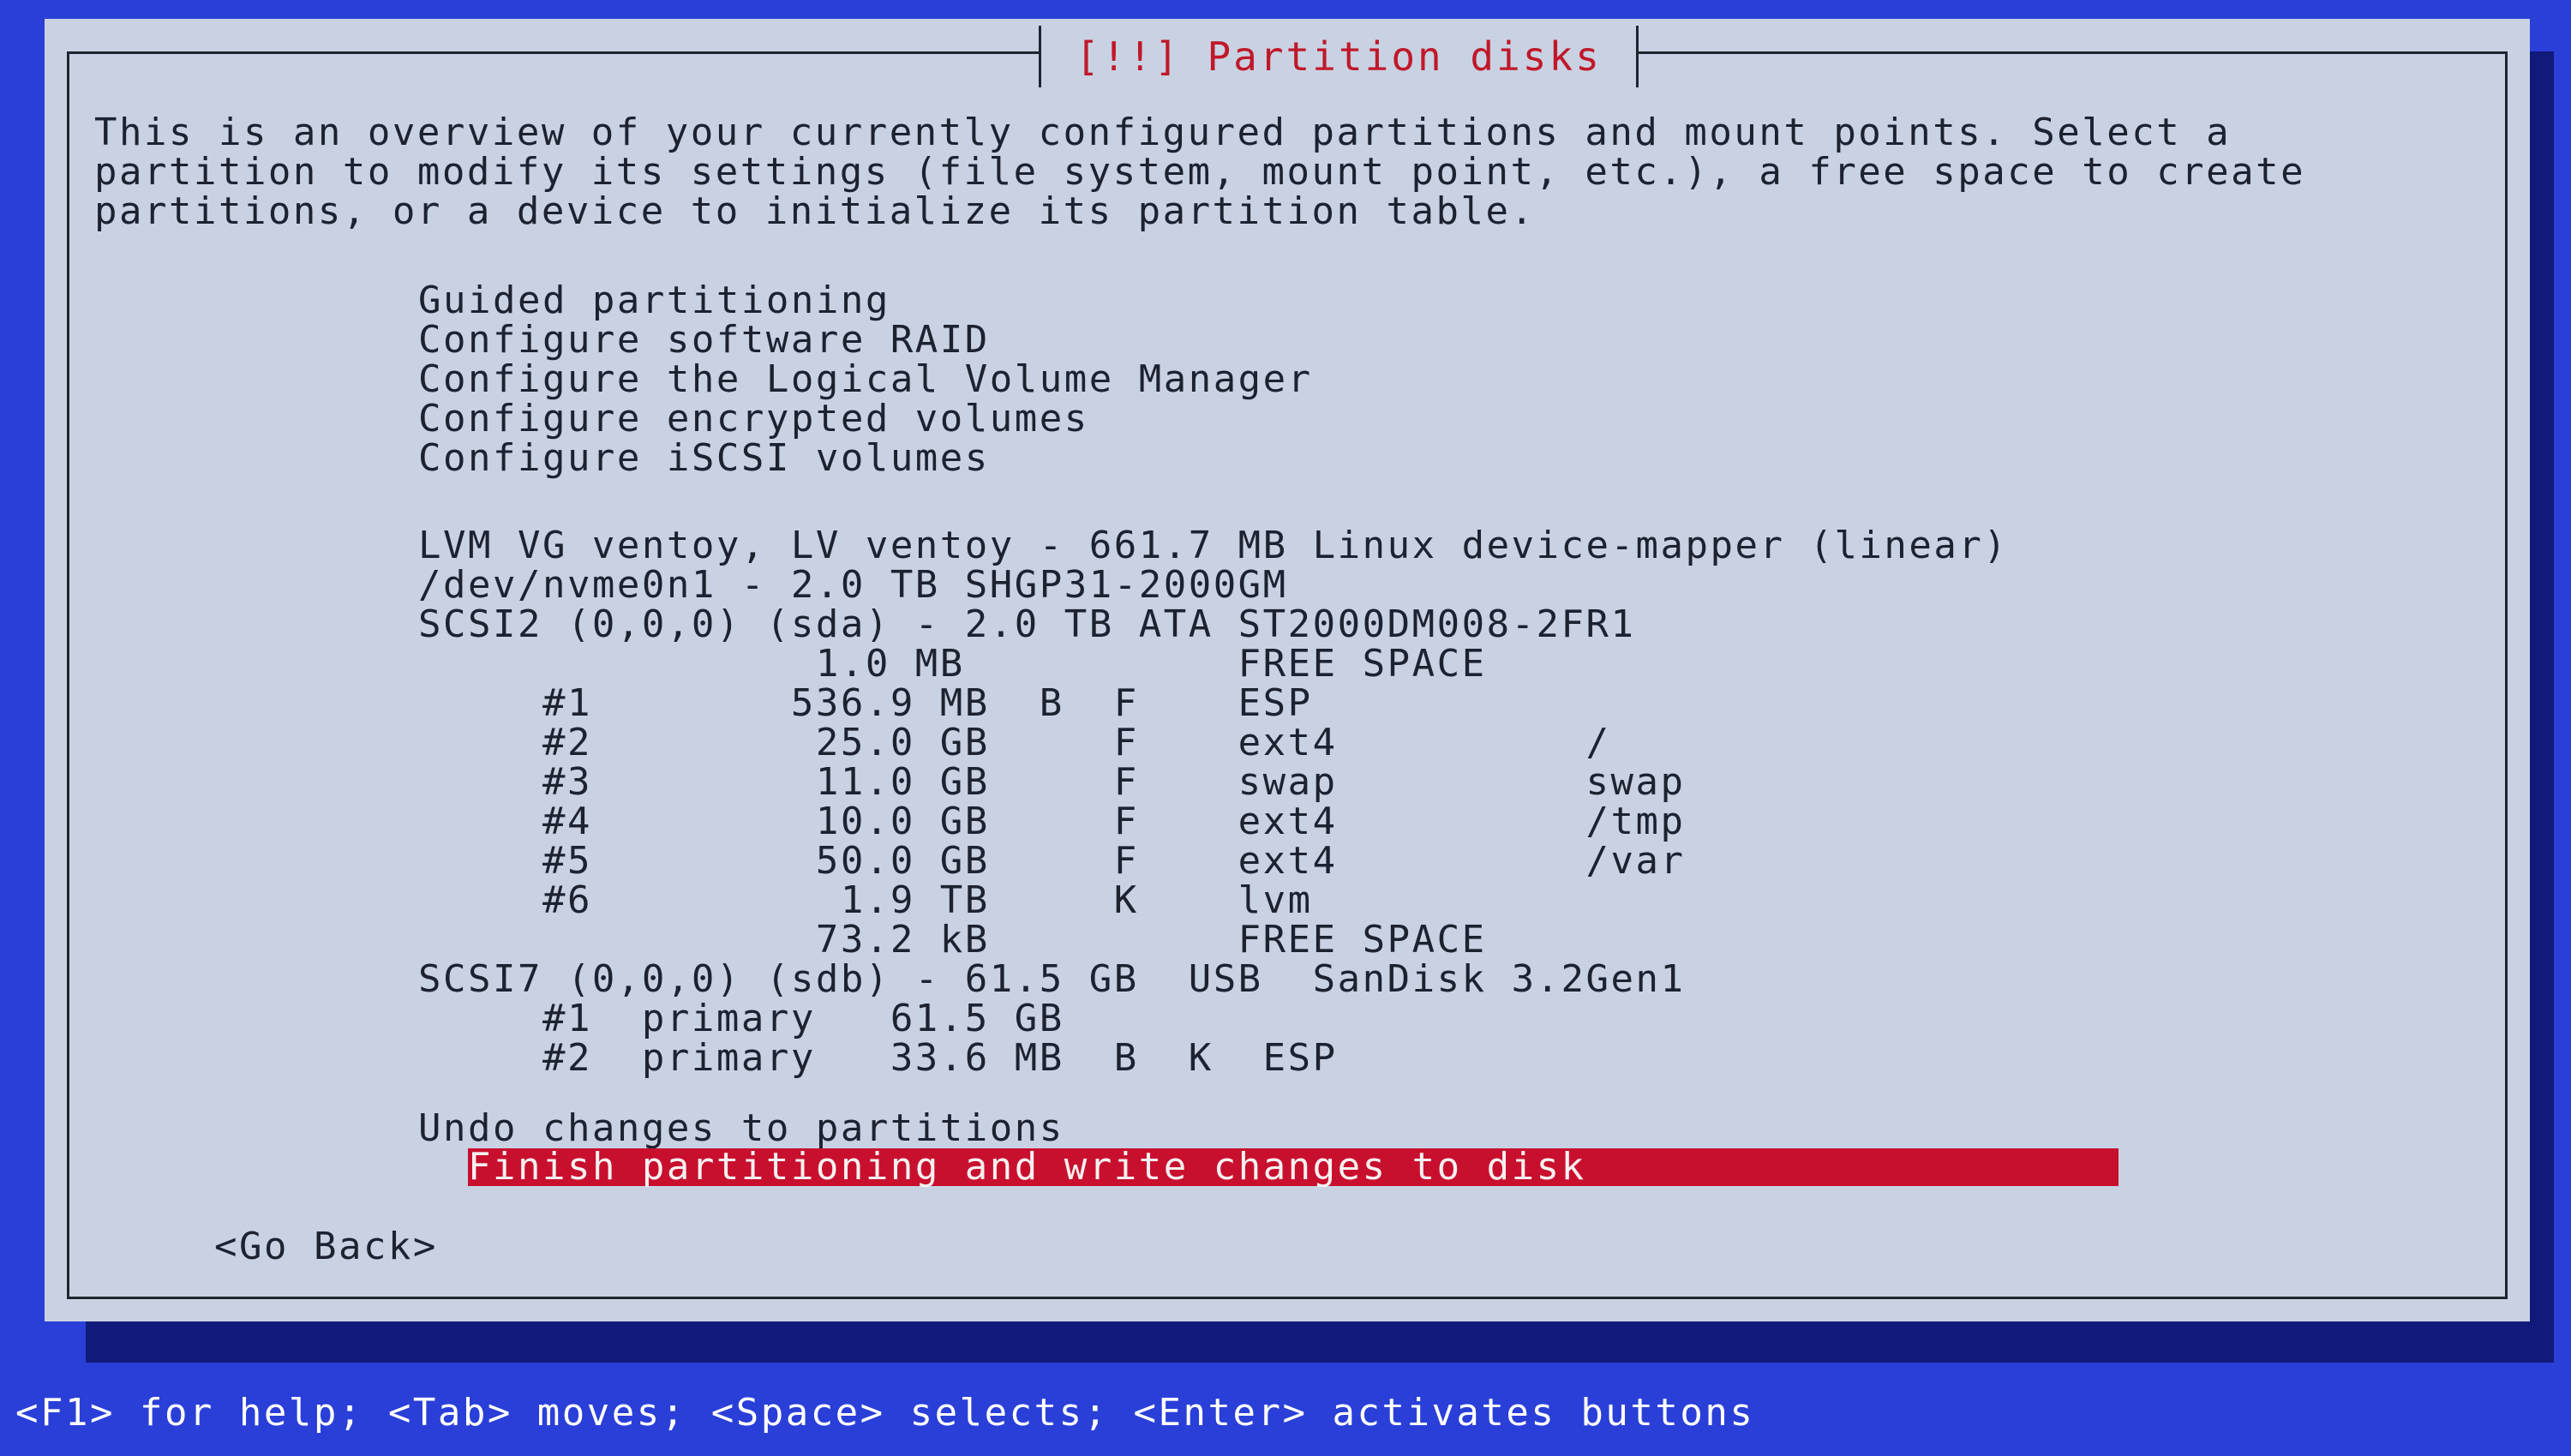 The width and height of the screenshot is (2571, 1456). I want to click on partition-row: #1 536.9 MB B F ESP, so click(865, 704).